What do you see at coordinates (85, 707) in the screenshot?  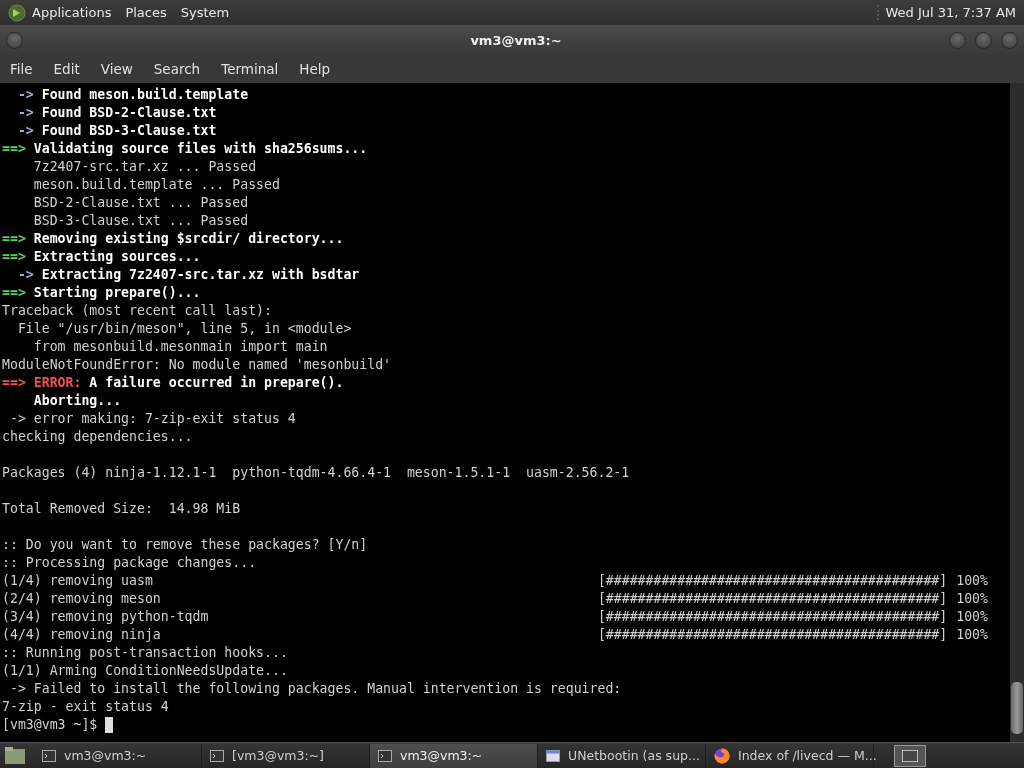 I see `terminal-line: 7-zip - exit status 4` at bounding box center [85, 707].